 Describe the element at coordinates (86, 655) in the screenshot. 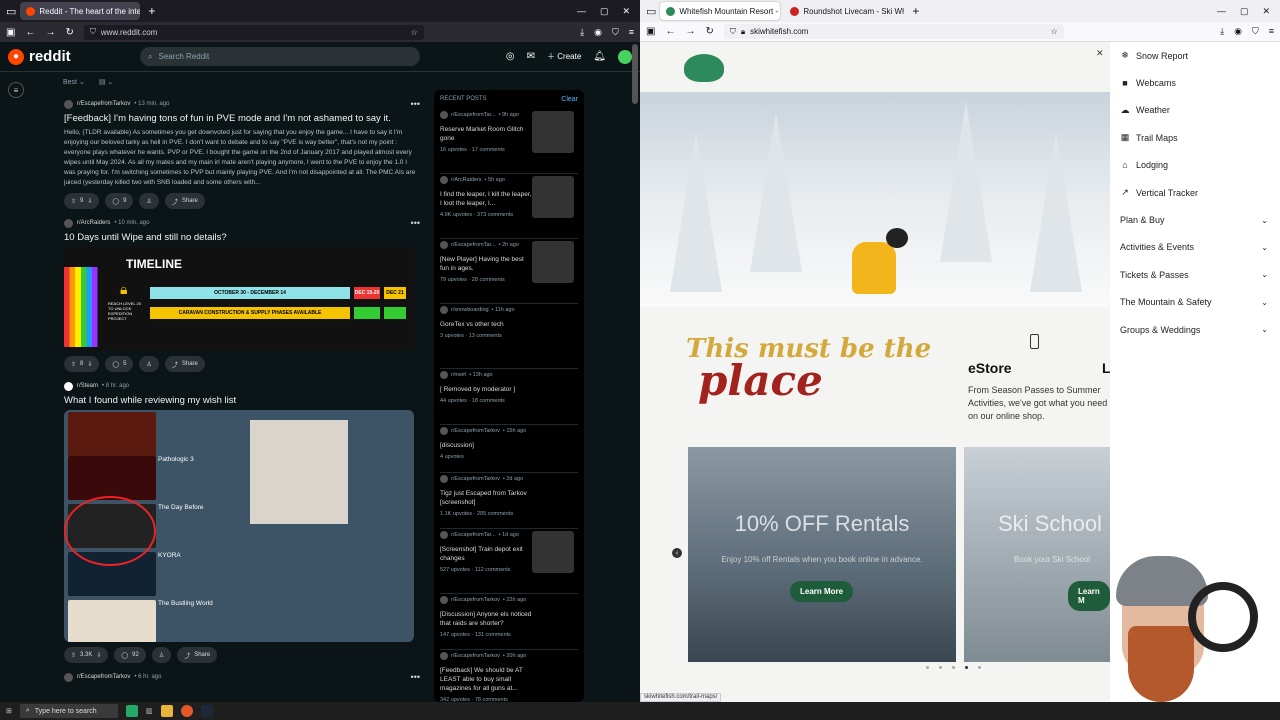

I see `vote-button: ⇧ 3.3K ⇩` at that location.